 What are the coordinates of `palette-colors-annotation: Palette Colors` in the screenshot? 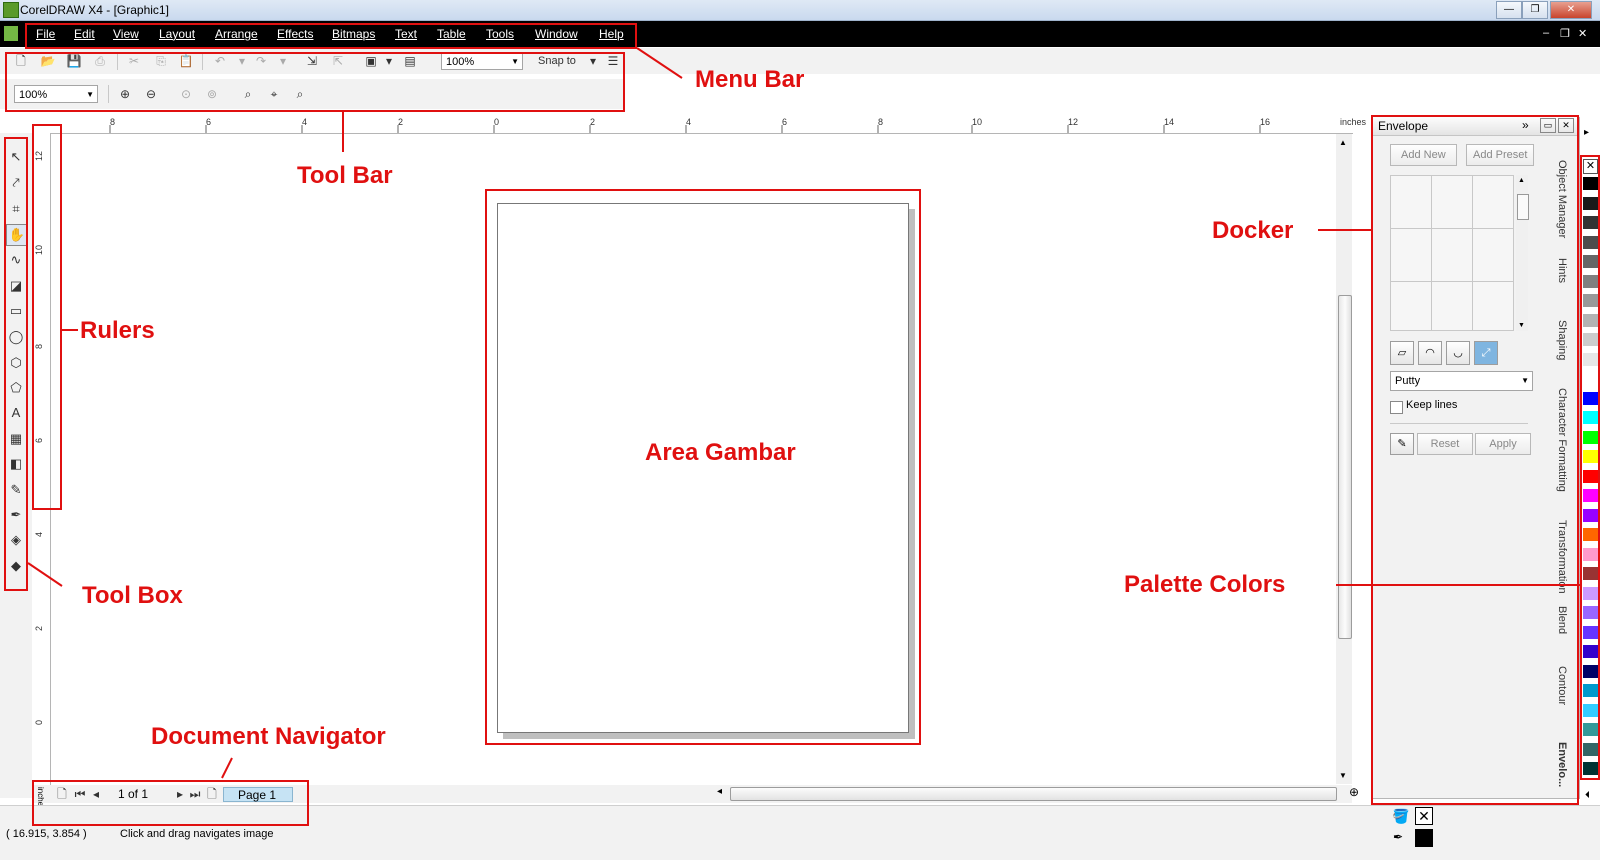 It's located at (1205, 584).